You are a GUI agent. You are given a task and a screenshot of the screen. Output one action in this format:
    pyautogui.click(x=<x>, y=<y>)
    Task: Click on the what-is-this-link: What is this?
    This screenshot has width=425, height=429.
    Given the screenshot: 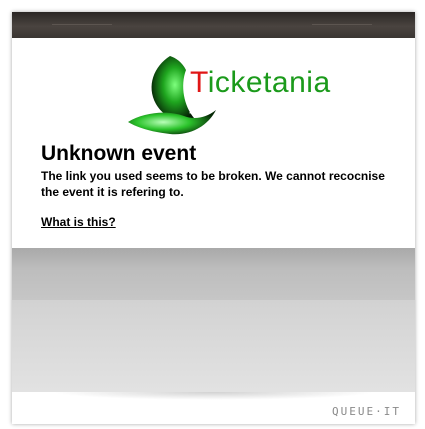 What is the action you would take?
    pyautogui.click(x=78, y=222)
    